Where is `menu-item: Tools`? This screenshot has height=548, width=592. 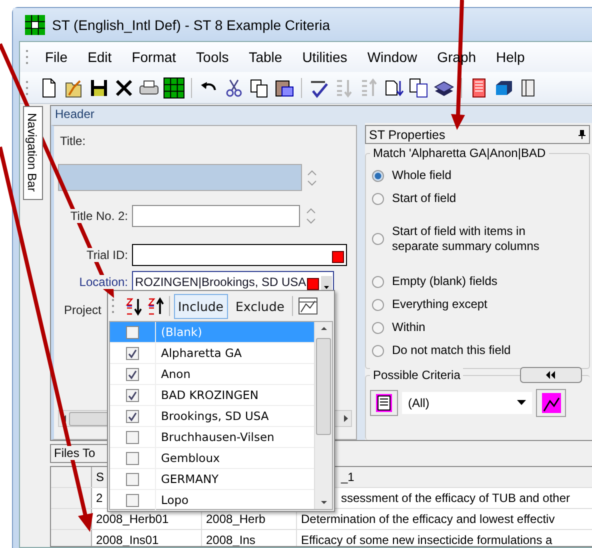 menu-item: Tools is located at coordinates (212, 57).